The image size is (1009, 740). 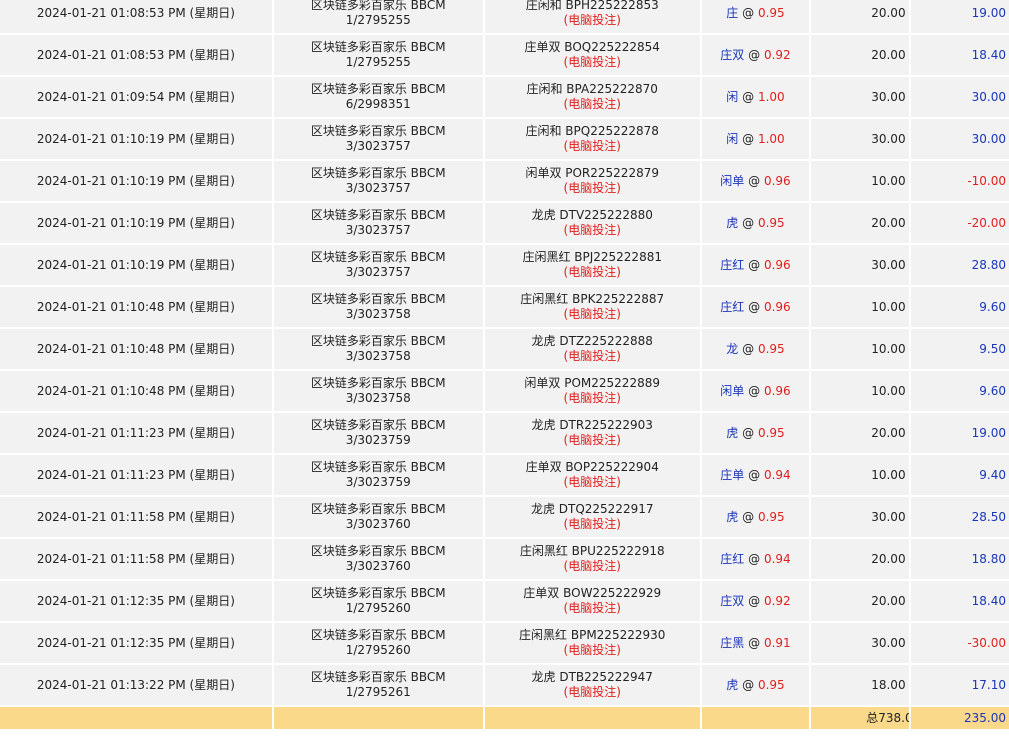 I want to click on bet-type: 庄单双 BOW225222929, so click(x=592, y=593).